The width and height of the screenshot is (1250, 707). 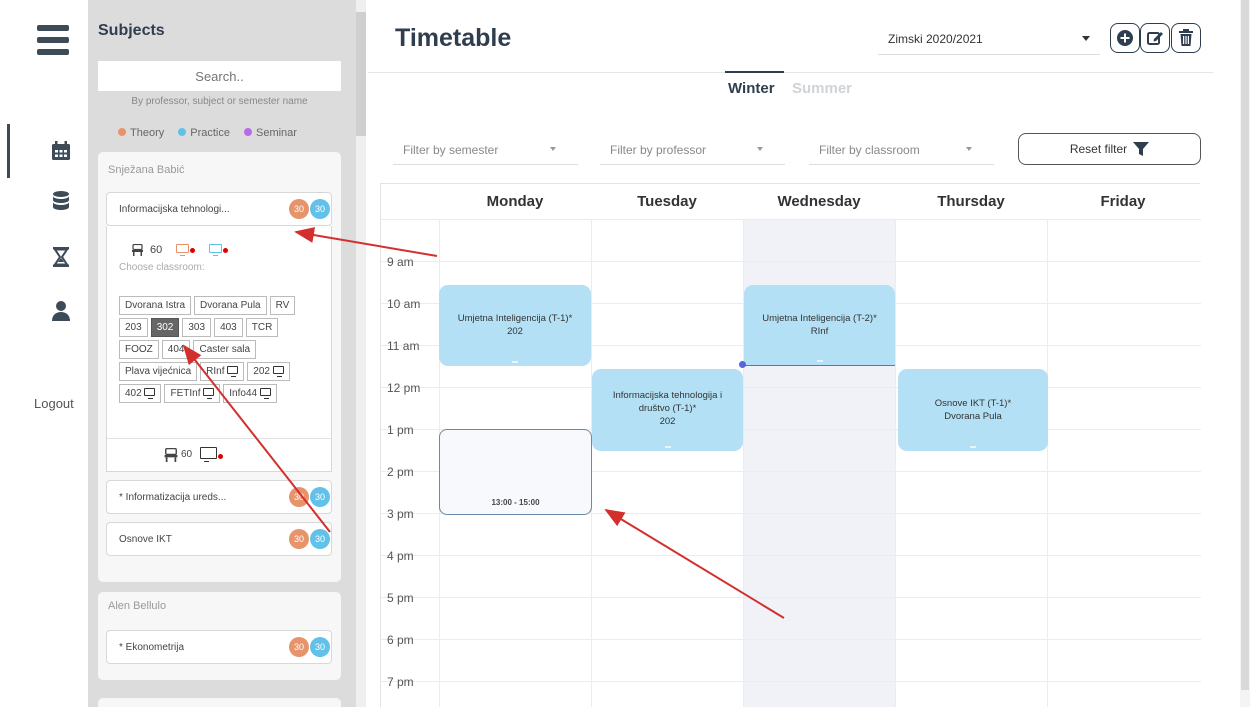 I want to click on room-chip: TCR, so click(x=262, y=327).